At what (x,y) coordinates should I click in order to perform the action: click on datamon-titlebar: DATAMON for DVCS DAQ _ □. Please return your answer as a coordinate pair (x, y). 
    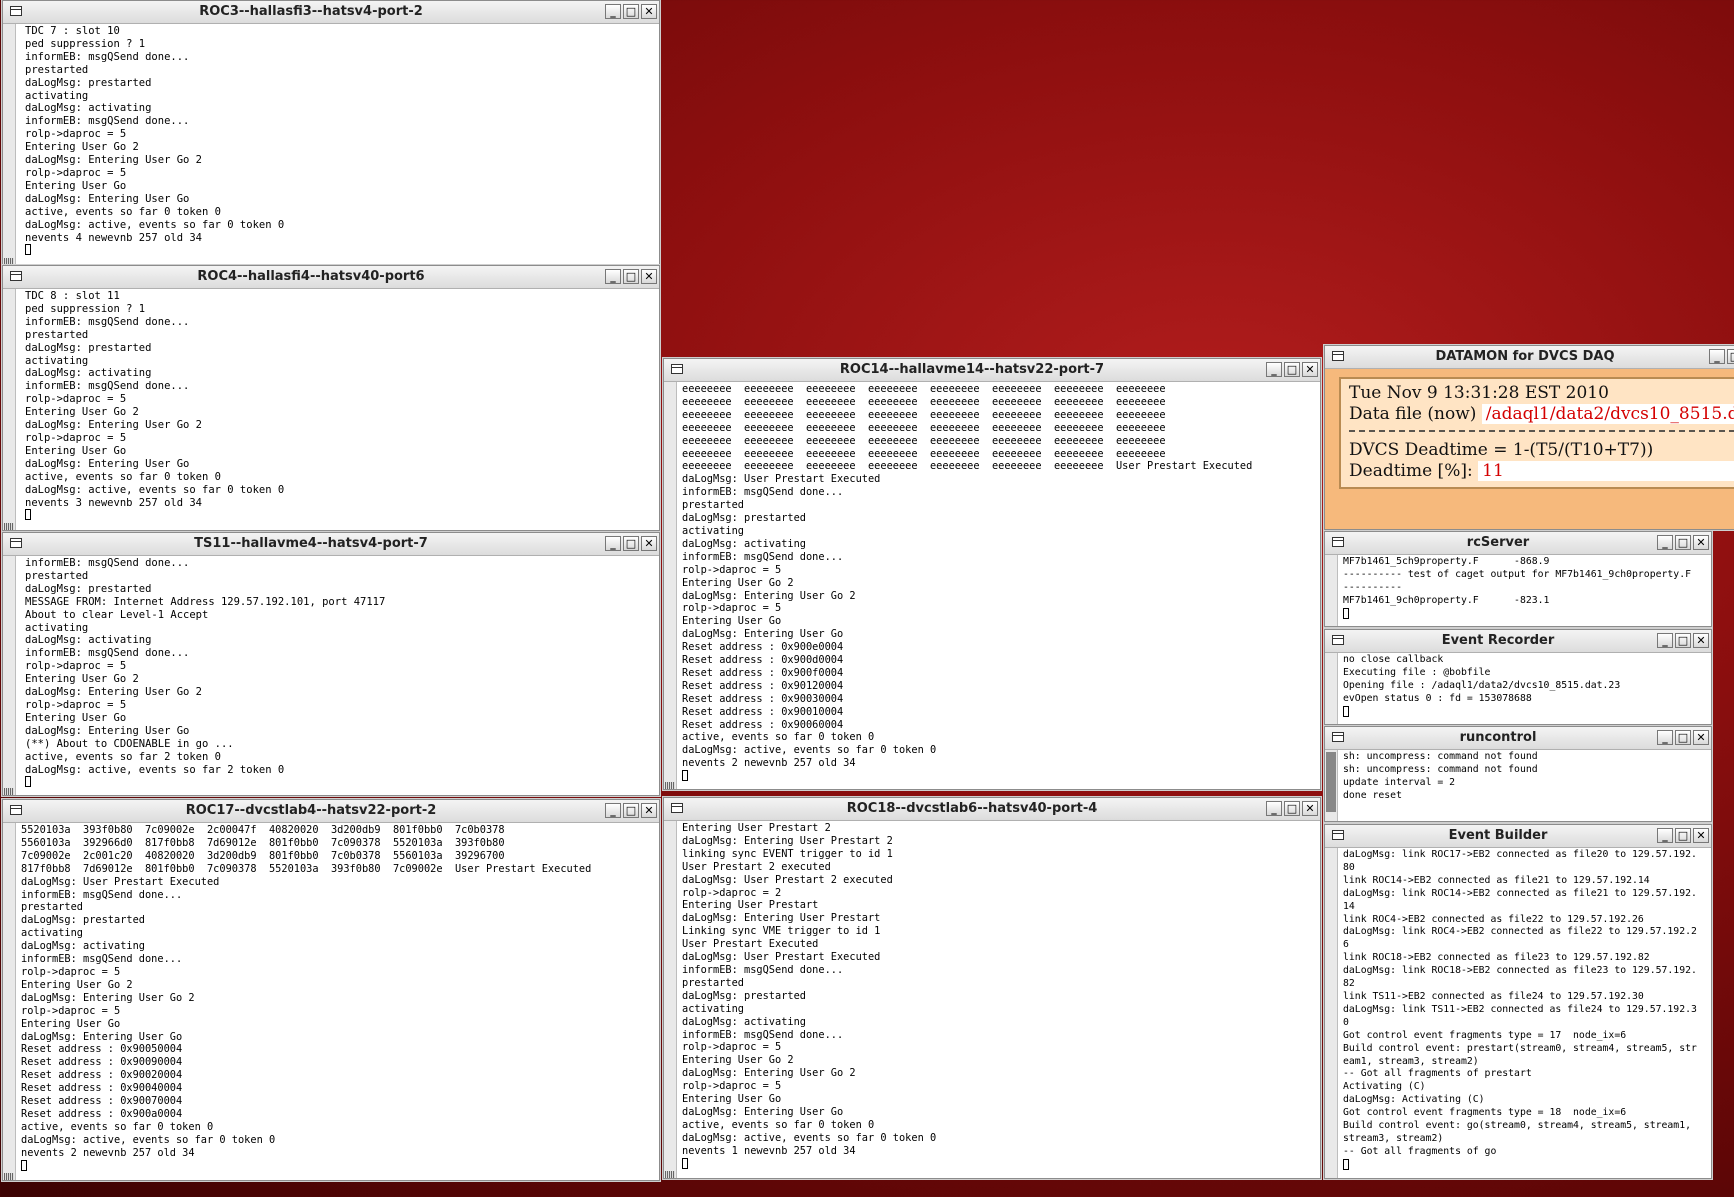
    Looking at the image, I should click on (1529, 357).